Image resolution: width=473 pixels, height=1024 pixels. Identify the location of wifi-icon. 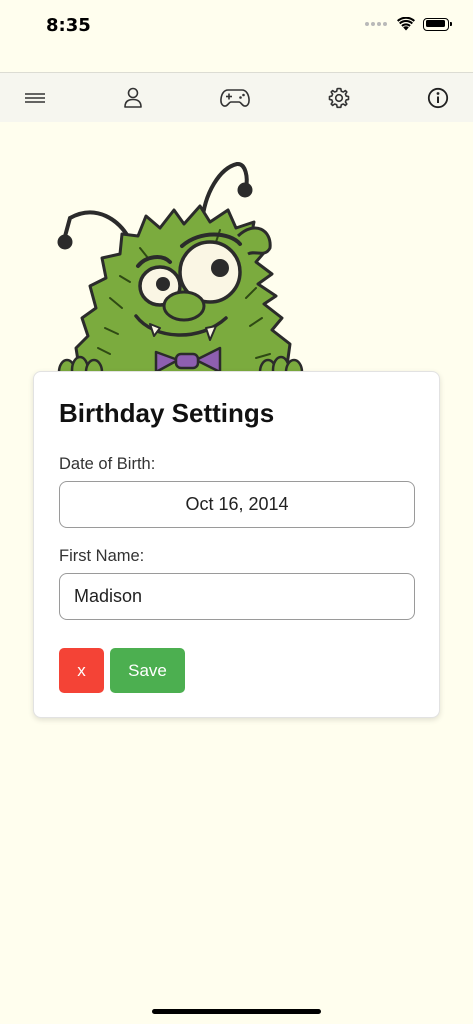
(406, 24).